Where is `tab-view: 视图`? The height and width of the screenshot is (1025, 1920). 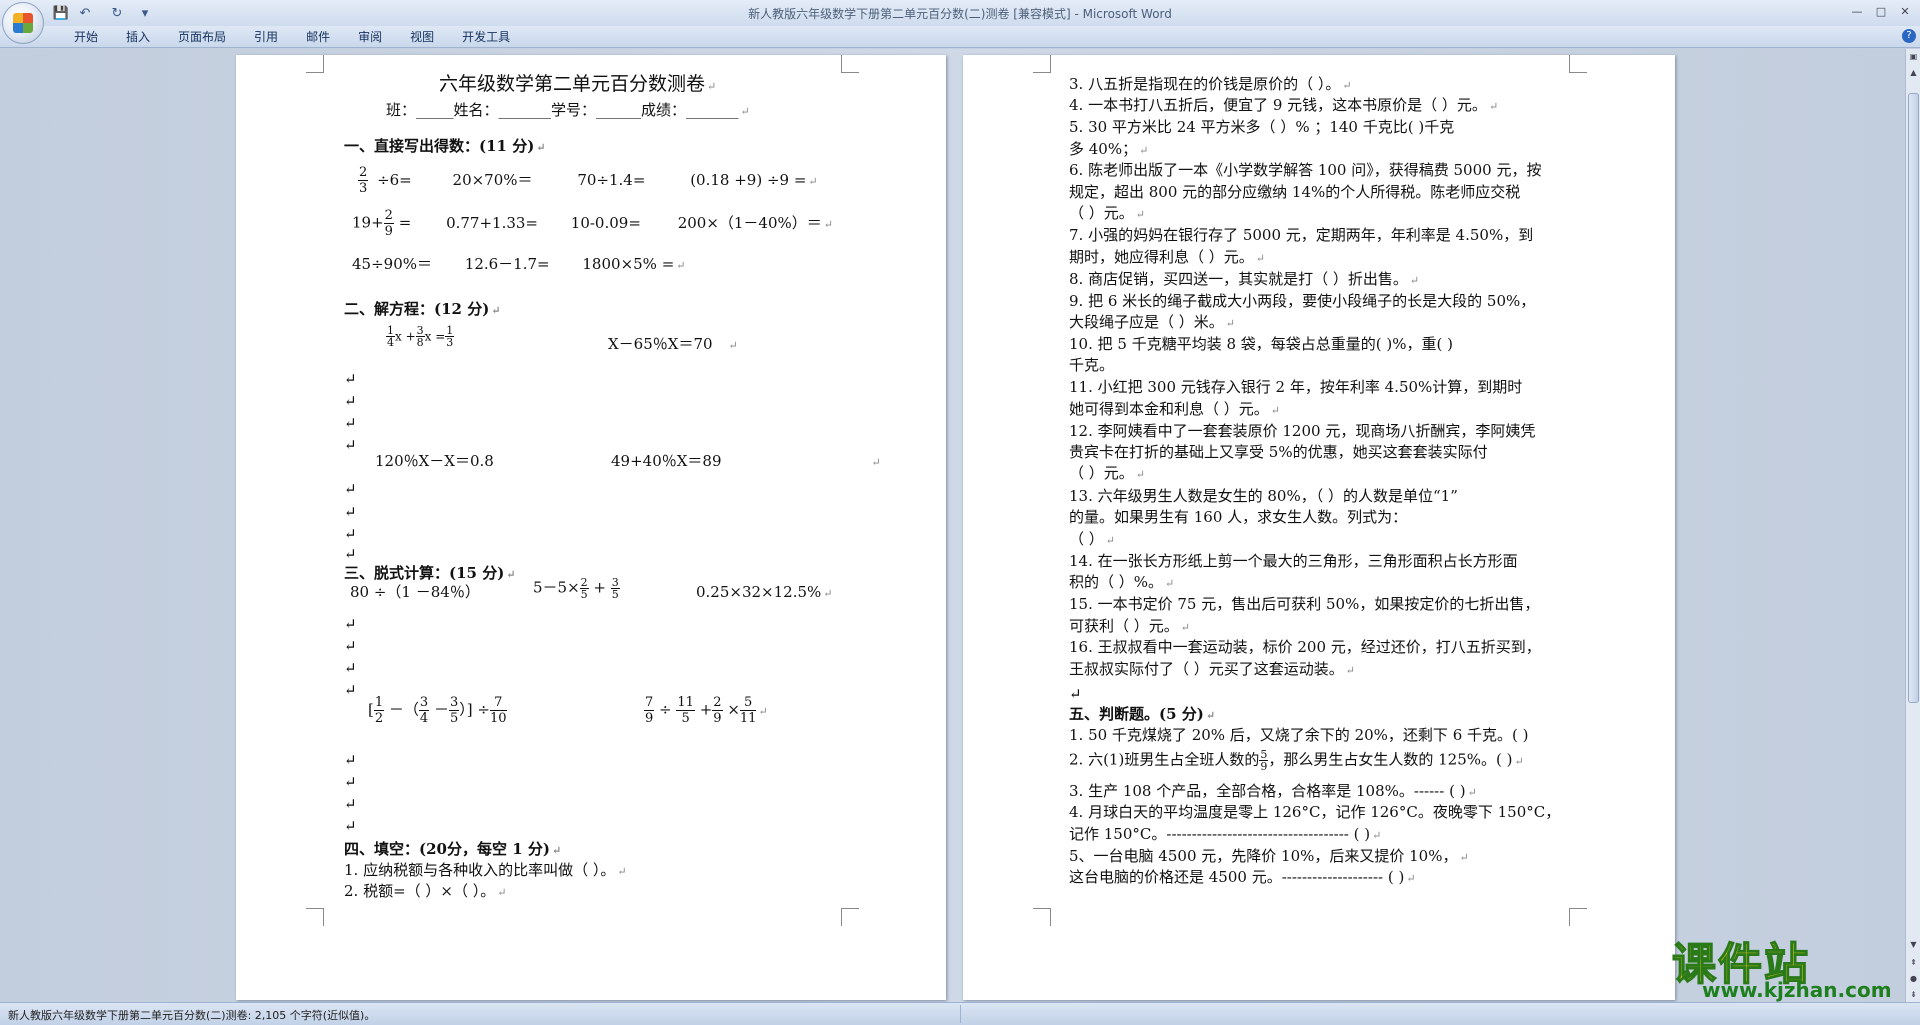 tab-view: 视图 is located at coordinates (422, 37).